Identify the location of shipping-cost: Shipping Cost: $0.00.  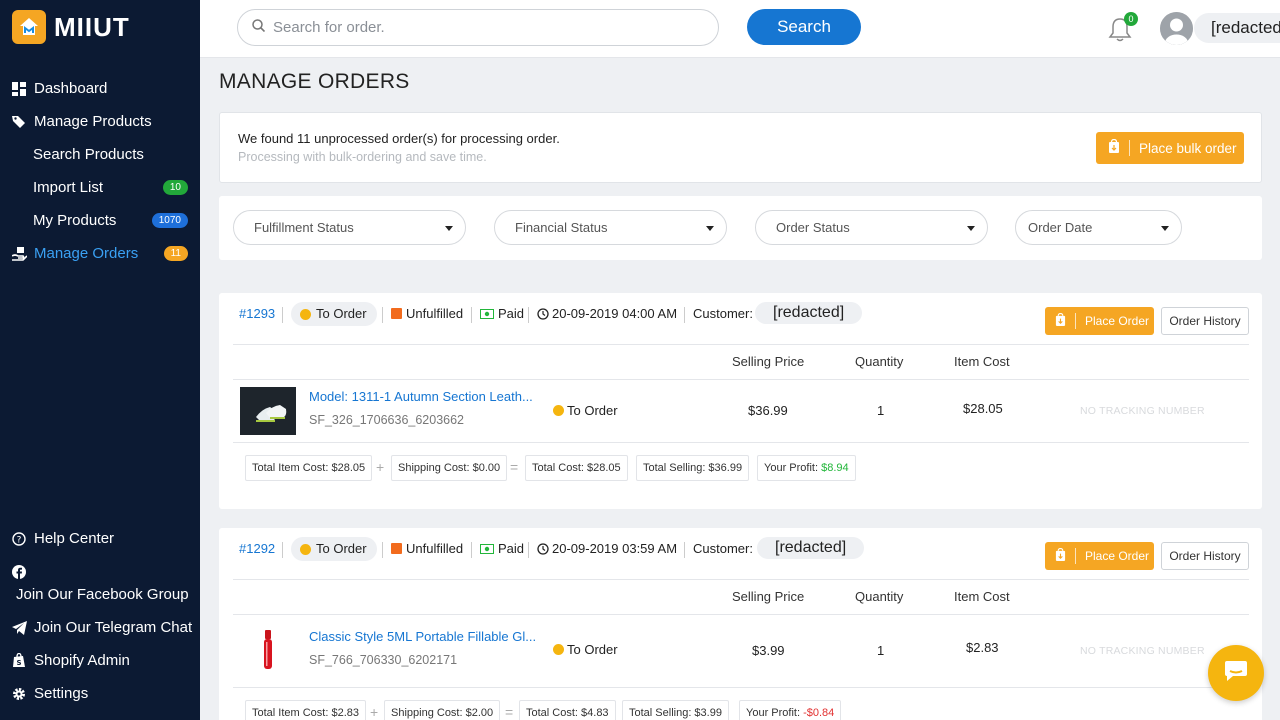
(449, 468).